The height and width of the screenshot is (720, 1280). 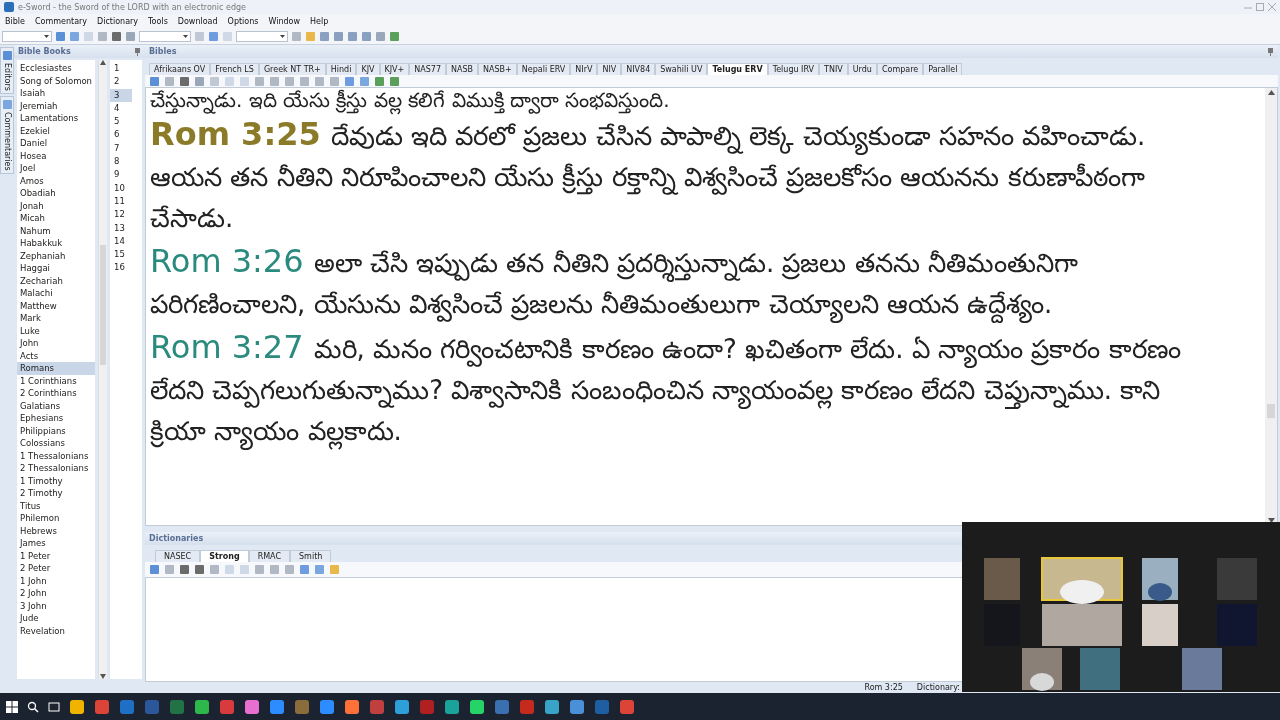 I want to click on dictionary-tab: RMAC, so click(x=269, y=556).